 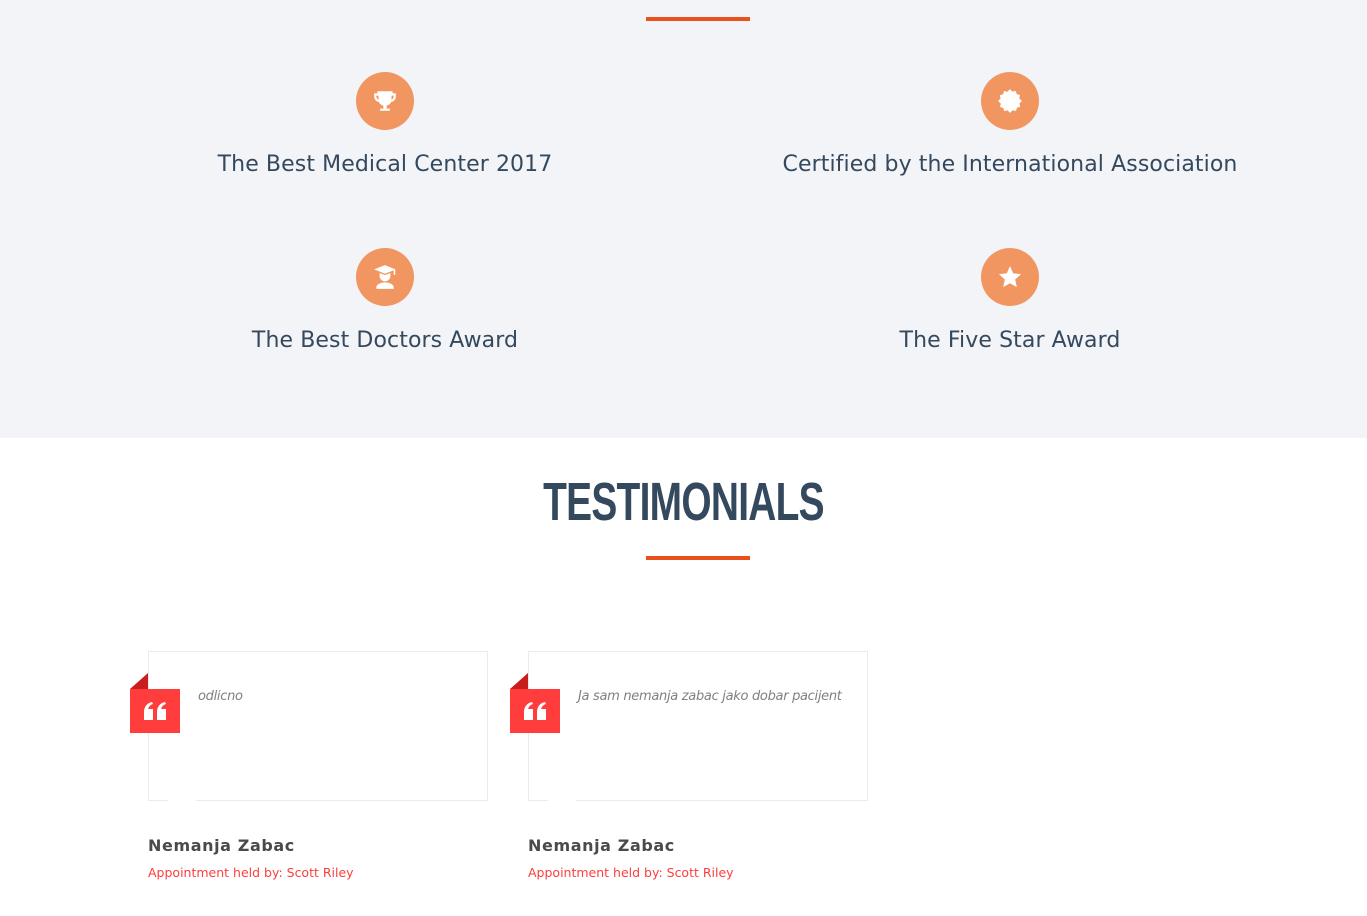 I want to click on testimonials-heading: TESTIMONIALS, so click(x=684, y=502).